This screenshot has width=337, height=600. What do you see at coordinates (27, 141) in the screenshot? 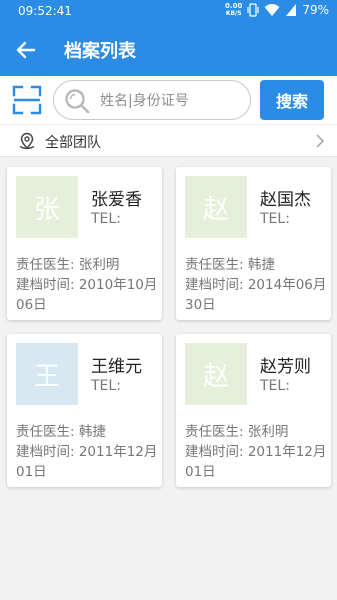
I see `location-pin-icon` at bounding box center [27, 141].